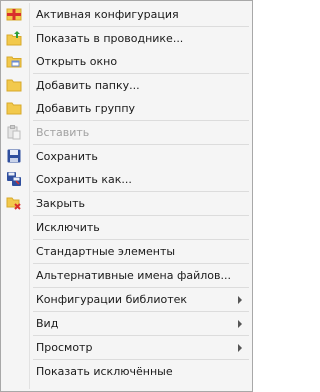 This screenshot has width=320, height=392. Describe the element at coordinates (126, 323) in the screenshot. I see `menu-item-24: Вид` at that location.